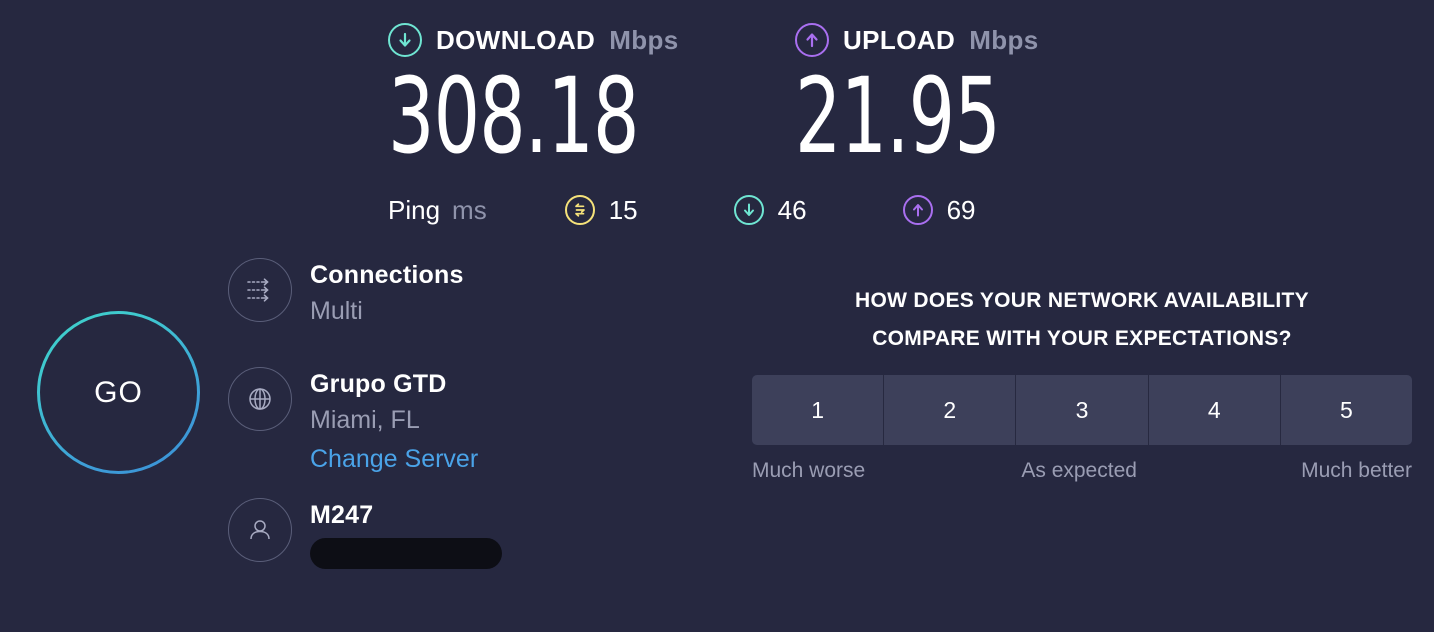 The height and width of the screenshot is (632, 1434). What do you see at coordinates (1082, 300) in the screenshot?
I see `survey-question-line1: HOW DOES YOUR NETWORK AVAILABILITY` at bounding box center [1082, 300].